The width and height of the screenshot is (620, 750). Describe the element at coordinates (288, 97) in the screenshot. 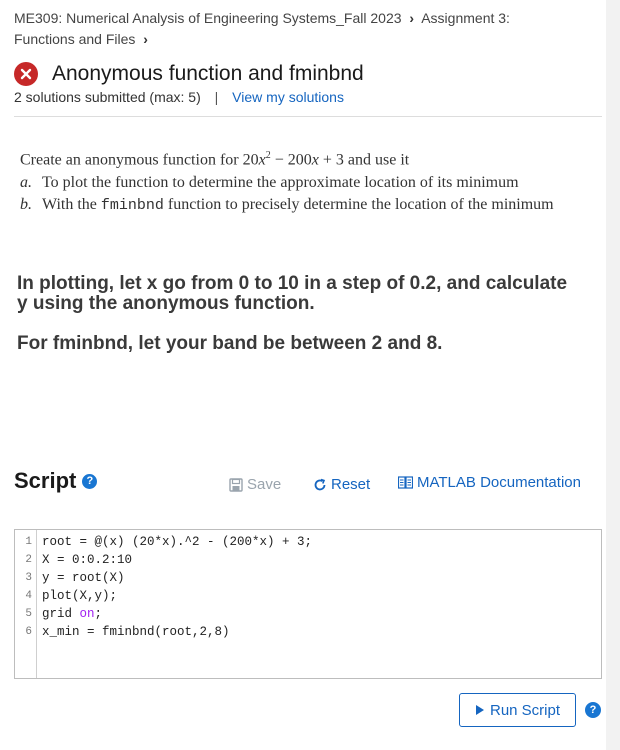

I see `view-solutions-link: View my solutions` at that location.